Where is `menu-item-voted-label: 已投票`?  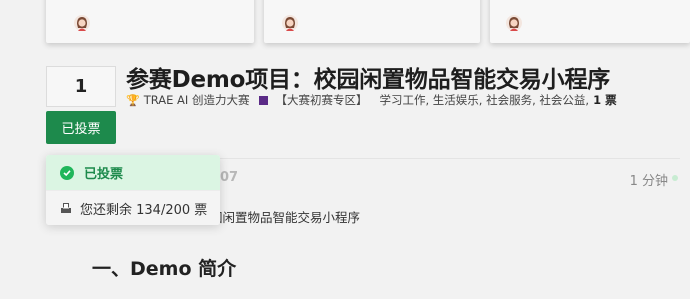 menu-item-voted-label: 已投票 is located at coordinates (104, 174).